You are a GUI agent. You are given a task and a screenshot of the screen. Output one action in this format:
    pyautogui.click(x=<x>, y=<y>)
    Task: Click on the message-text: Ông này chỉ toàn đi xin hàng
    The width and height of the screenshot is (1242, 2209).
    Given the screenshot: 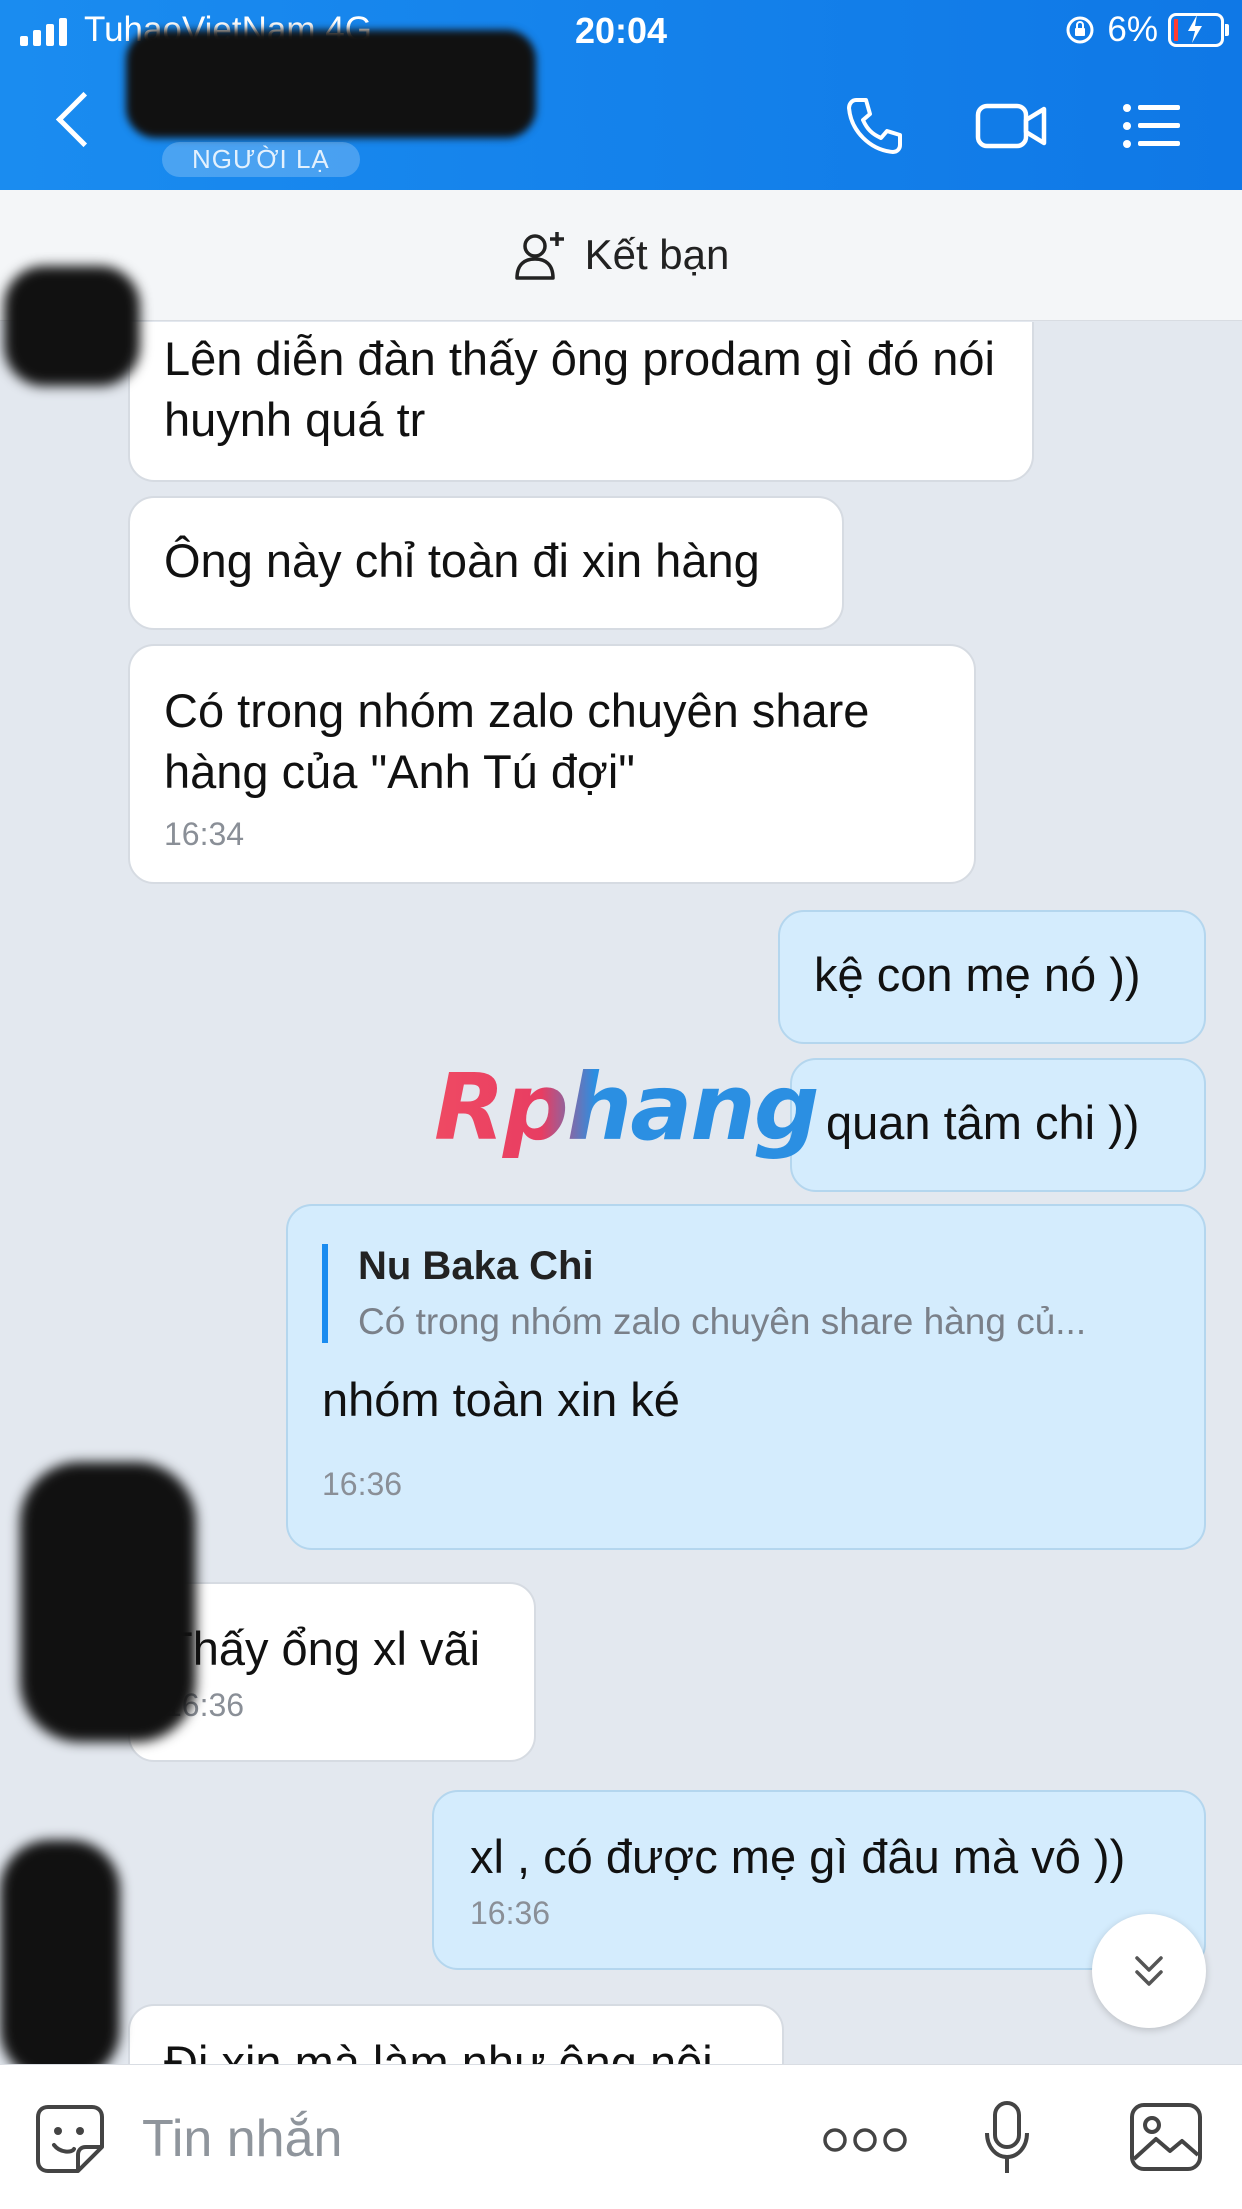 What is the action you would take?
    pyautogui.click(x=462, y=560)
    